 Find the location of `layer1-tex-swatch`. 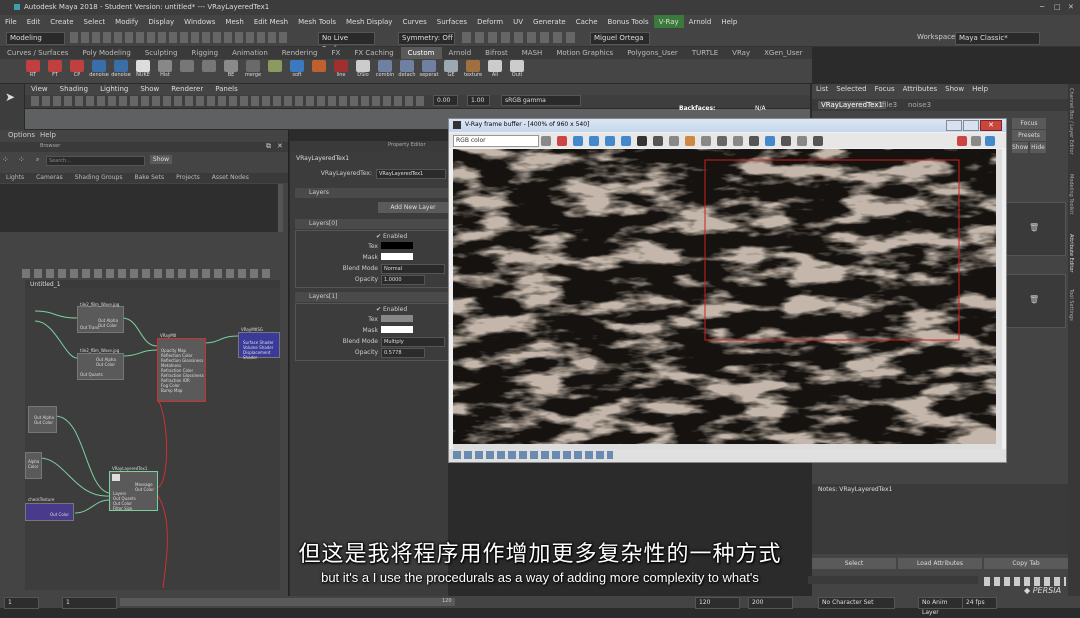

layer1-tex-swatch is located at coordinates (397, 318).